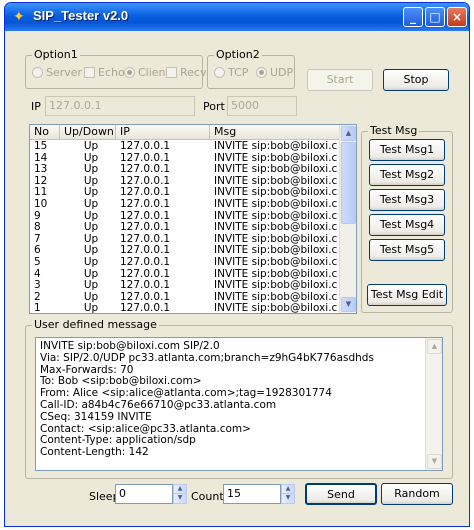  What do you see at coordinates (407, 200) in the screenshot?
I see `test-msg3-button: Test Msg3` at bounding box center [407, 200].